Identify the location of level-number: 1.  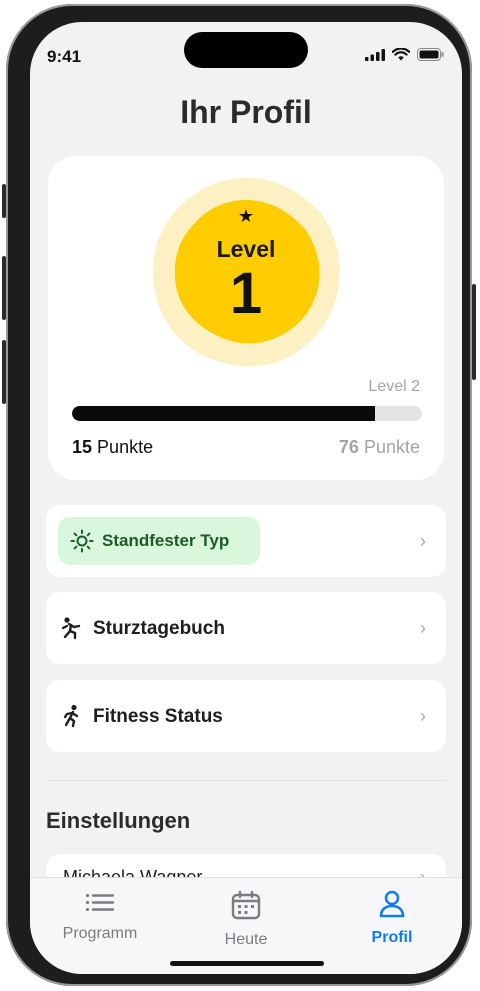
(246, 293).